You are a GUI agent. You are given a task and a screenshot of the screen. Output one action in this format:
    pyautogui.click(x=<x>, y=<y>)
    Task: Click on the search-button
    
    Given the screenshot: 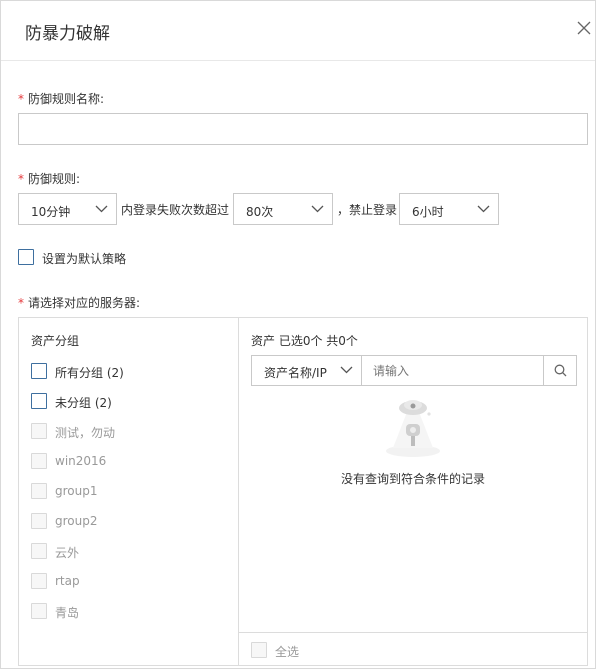 What is the action you would take?
    pyautogui.click(x=559, y=370)
    